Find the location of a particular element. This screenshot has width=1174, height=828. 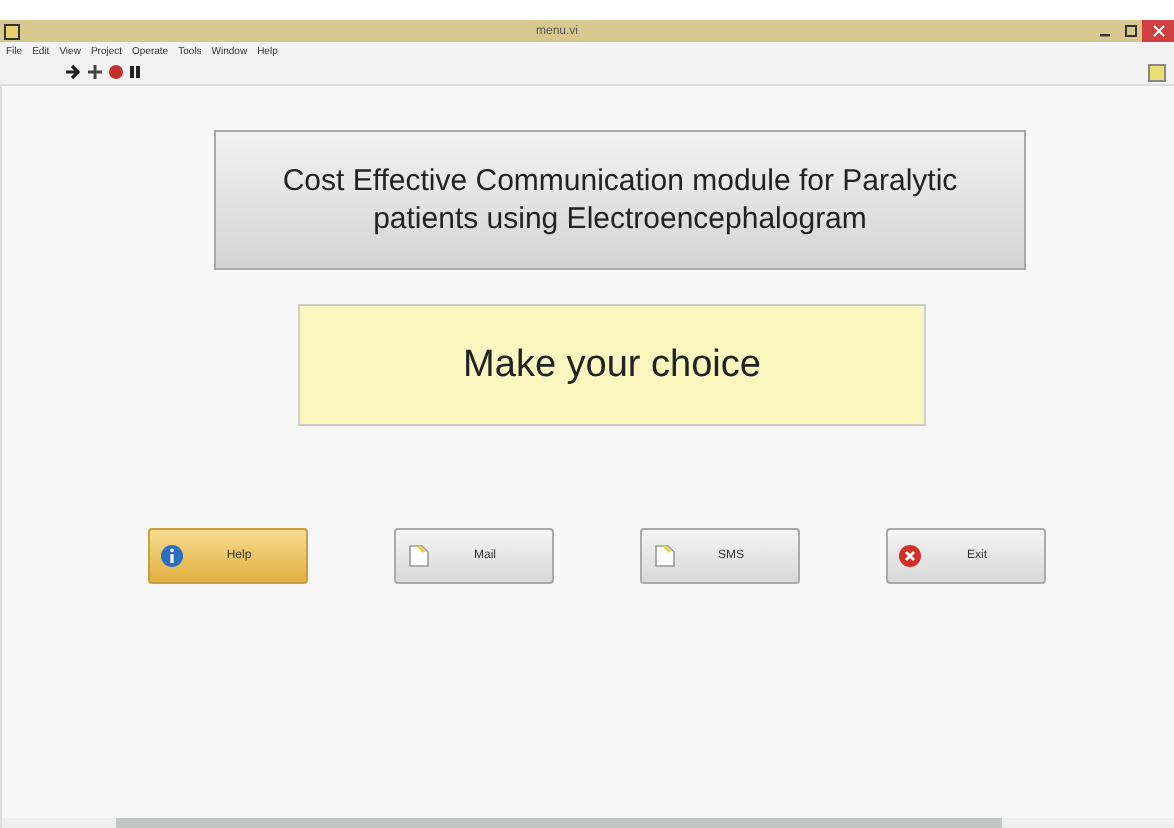

error-icon is located at coordinates (909, 556).